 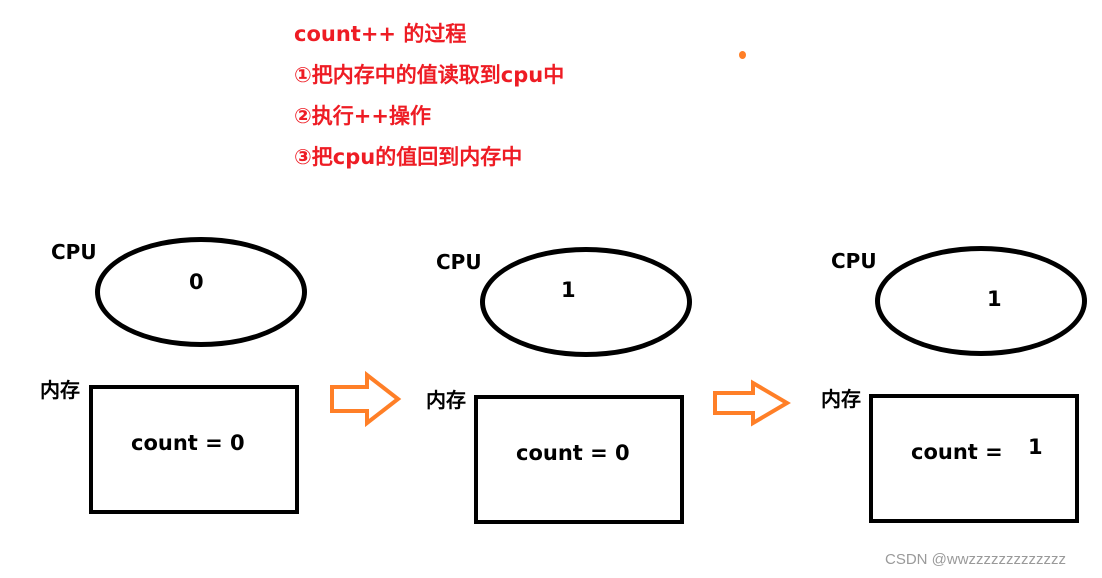 What do you see at coordinates (429, 75) in the screenshot?
I see `step-1-text: ①把内存中的值读取到cpu中` at bounding box center [429, 75].